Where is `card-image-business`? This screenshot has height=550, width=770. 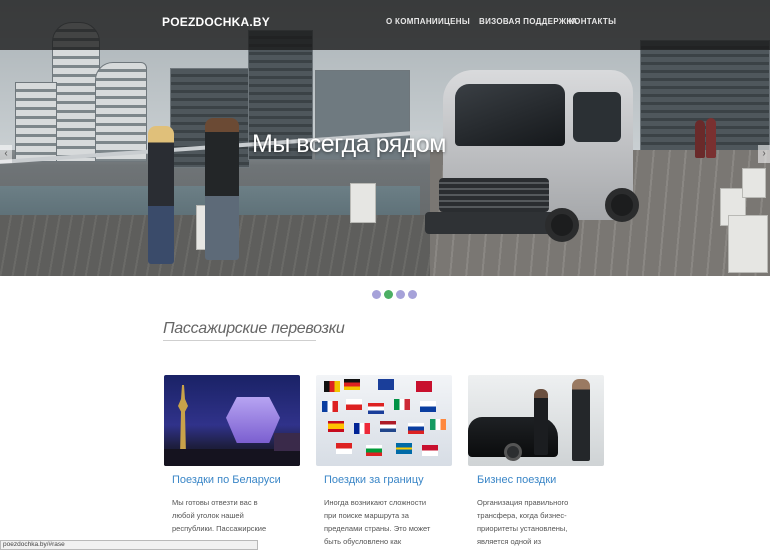 card-image-business is located at coordinates (536, 420).